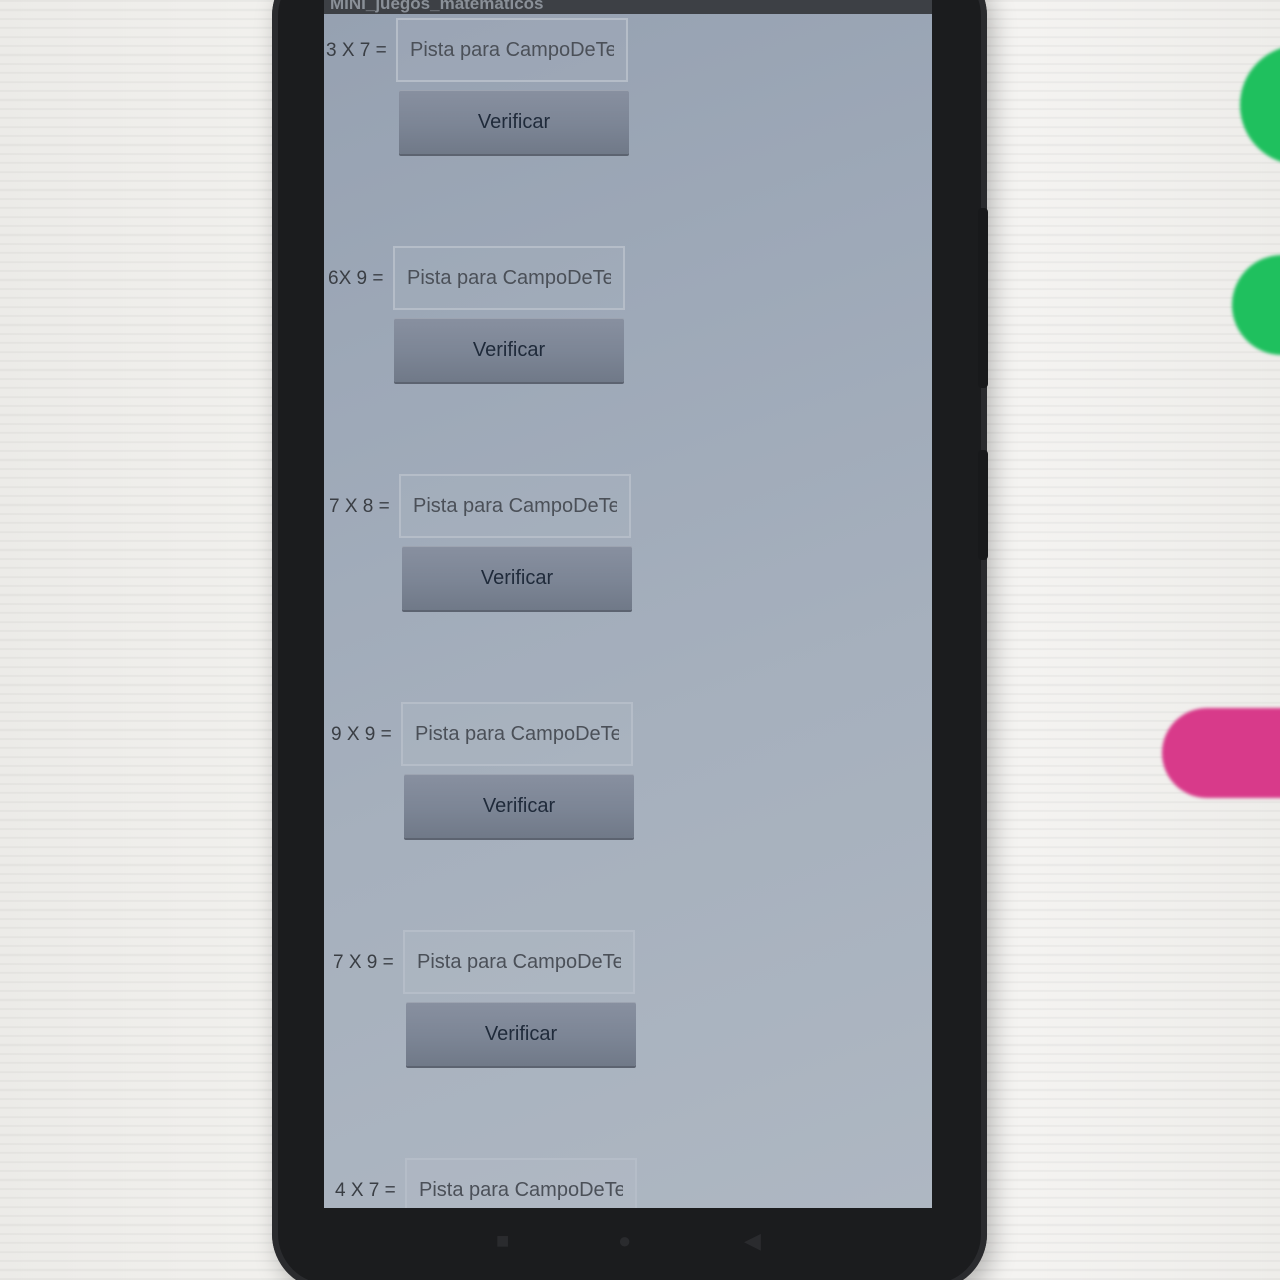 This screenshot has height=1280, width=1280. I want to click on app-title: MINI_juegos_matematicos, so click(437, 6).